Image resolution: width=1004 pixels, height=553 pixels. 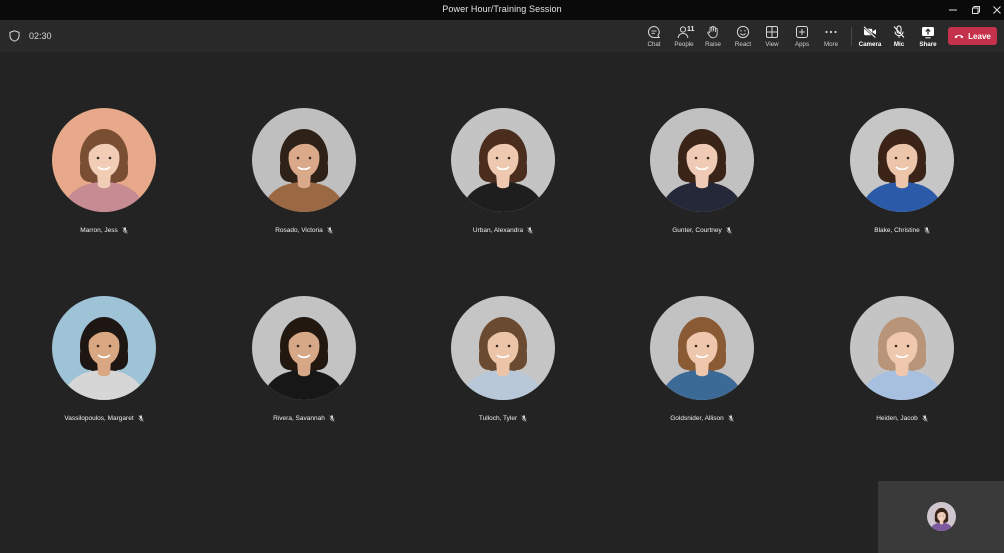 I want to click on participant-name-row: Urban, Alexandra, so click(x=503, y=230).